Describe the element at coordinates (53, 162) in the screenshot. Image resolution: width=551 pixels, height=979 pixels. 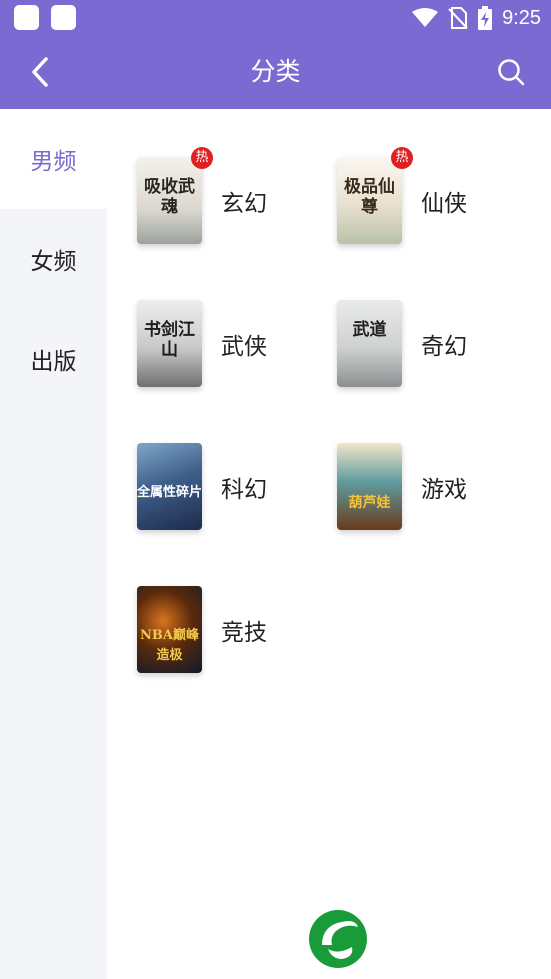
I see `sidebar-item-label: 男频` at that location.